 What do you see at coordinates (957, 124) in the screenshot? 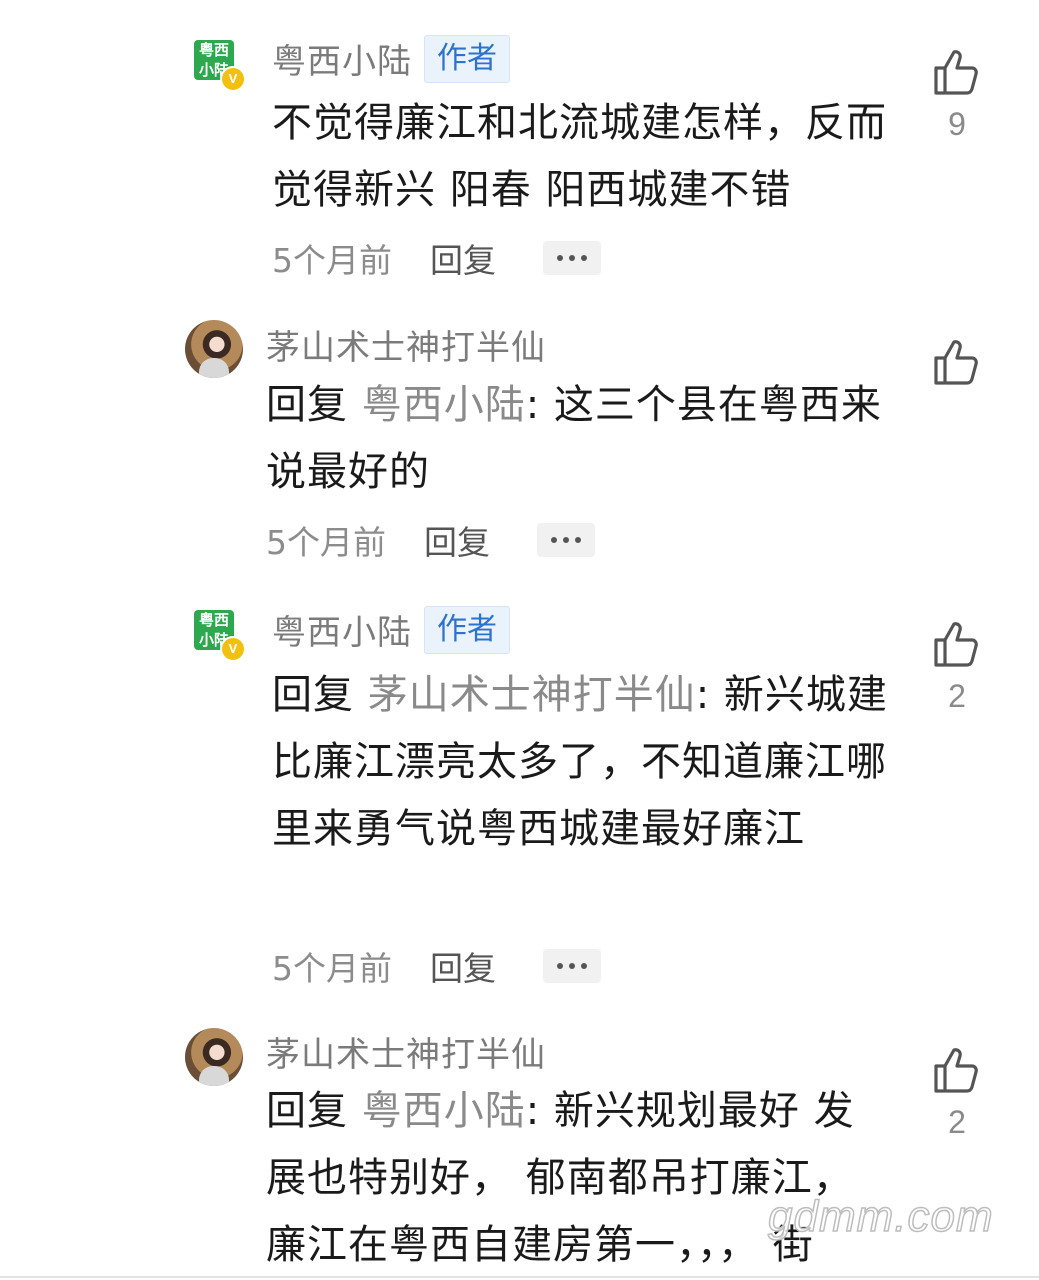
I see `like-count: 9` at bounding box center [957, 124].